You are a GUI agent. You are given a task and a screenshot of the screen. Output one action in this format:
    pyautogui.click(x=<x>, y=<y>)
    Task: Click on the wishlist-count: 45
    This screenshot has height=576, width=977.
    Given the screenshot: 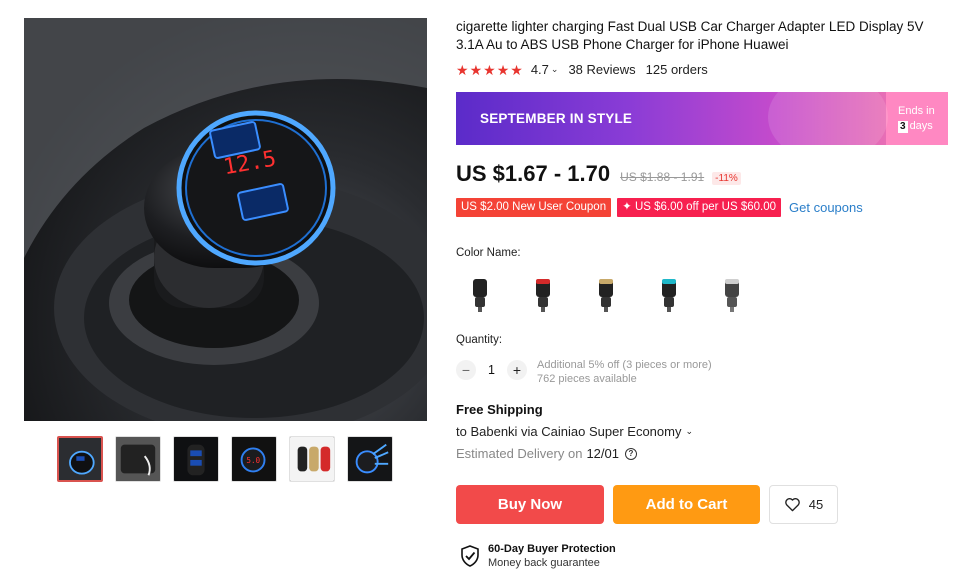 What is the action you would take?
    pyautogui.click(x=816, y=504)
    